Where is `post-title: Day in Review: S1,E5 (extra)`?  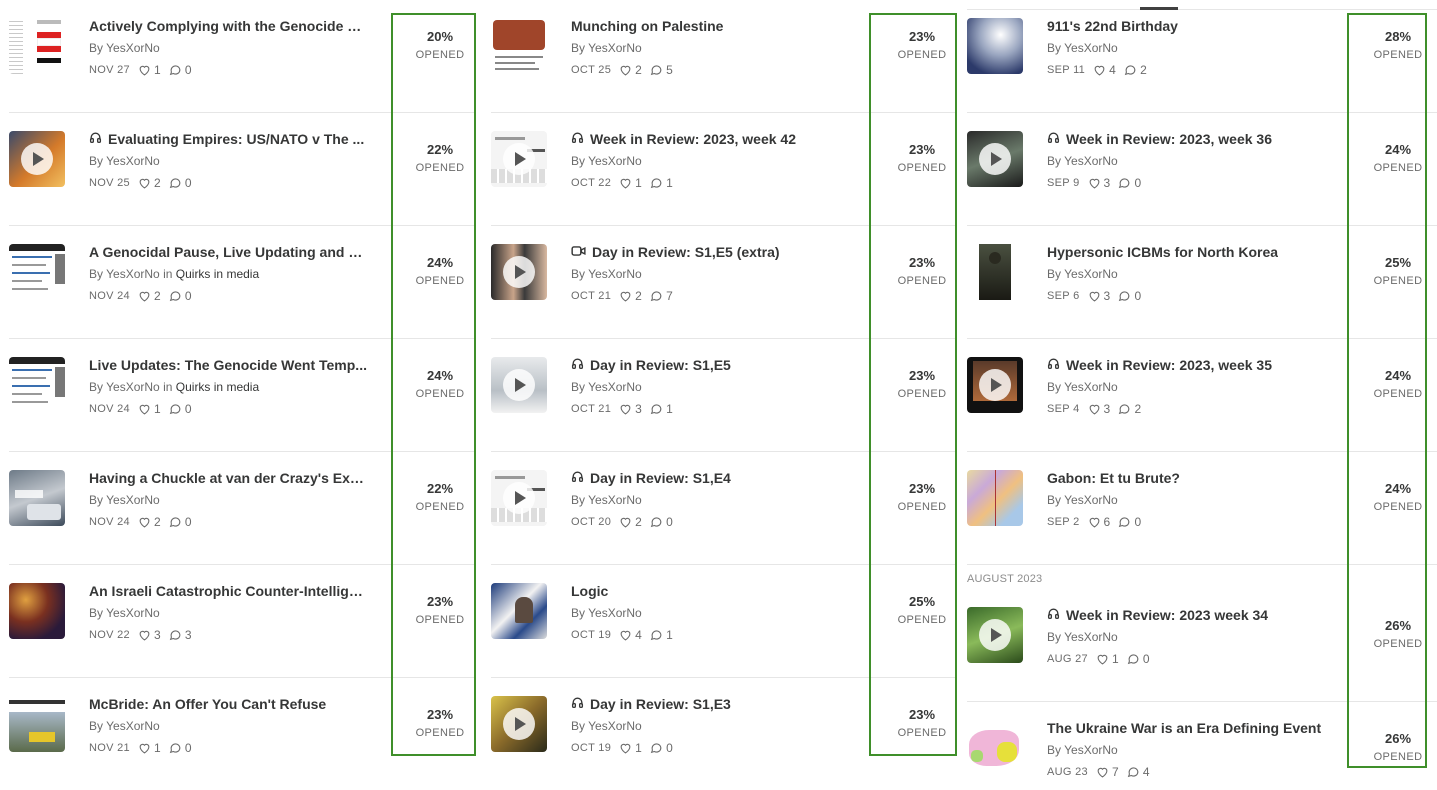 post-title: Day in Review: S1,E5 (extra) is located at coordinates (675, 252).